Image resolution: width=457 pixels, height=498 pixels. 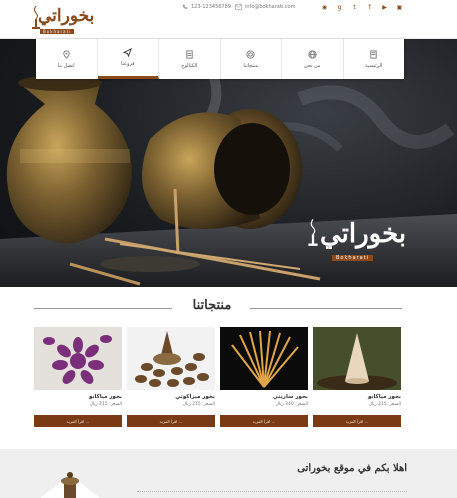 What do you see at coordinates (70, 485) in the screenshot?
I see `incense-burner-icon` at bounding box center [70, 485].